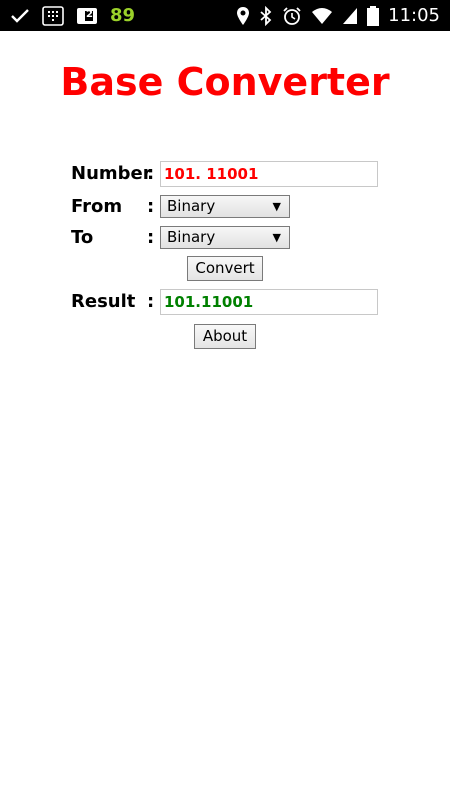 This screenshot has height=800, width=450. What do you see at coordinates (151, 206) in the screenshot?
I see `from-colon: :` at bounding box center [151, 206].